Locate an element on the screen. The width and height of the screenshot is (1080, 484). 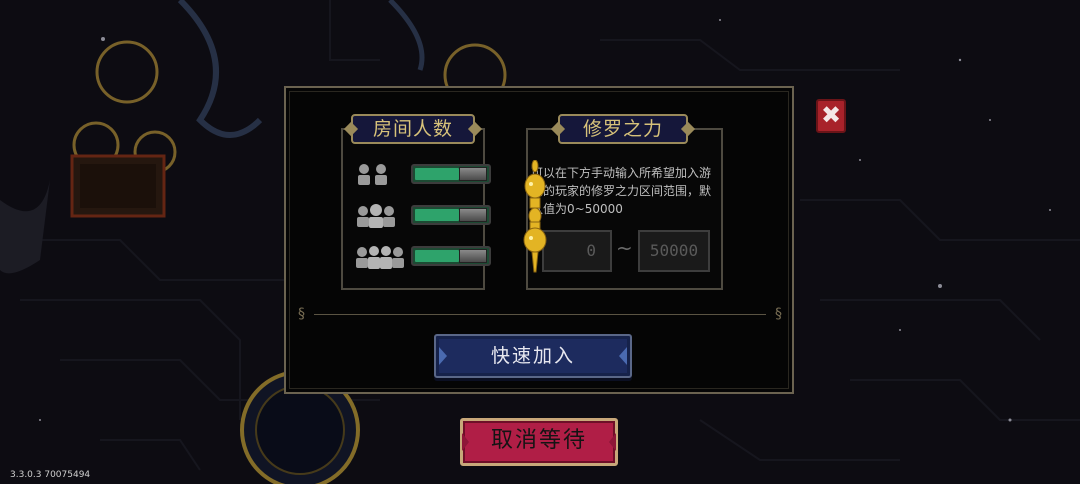
room-size-3-toggle is located at coordinates (451, 215).